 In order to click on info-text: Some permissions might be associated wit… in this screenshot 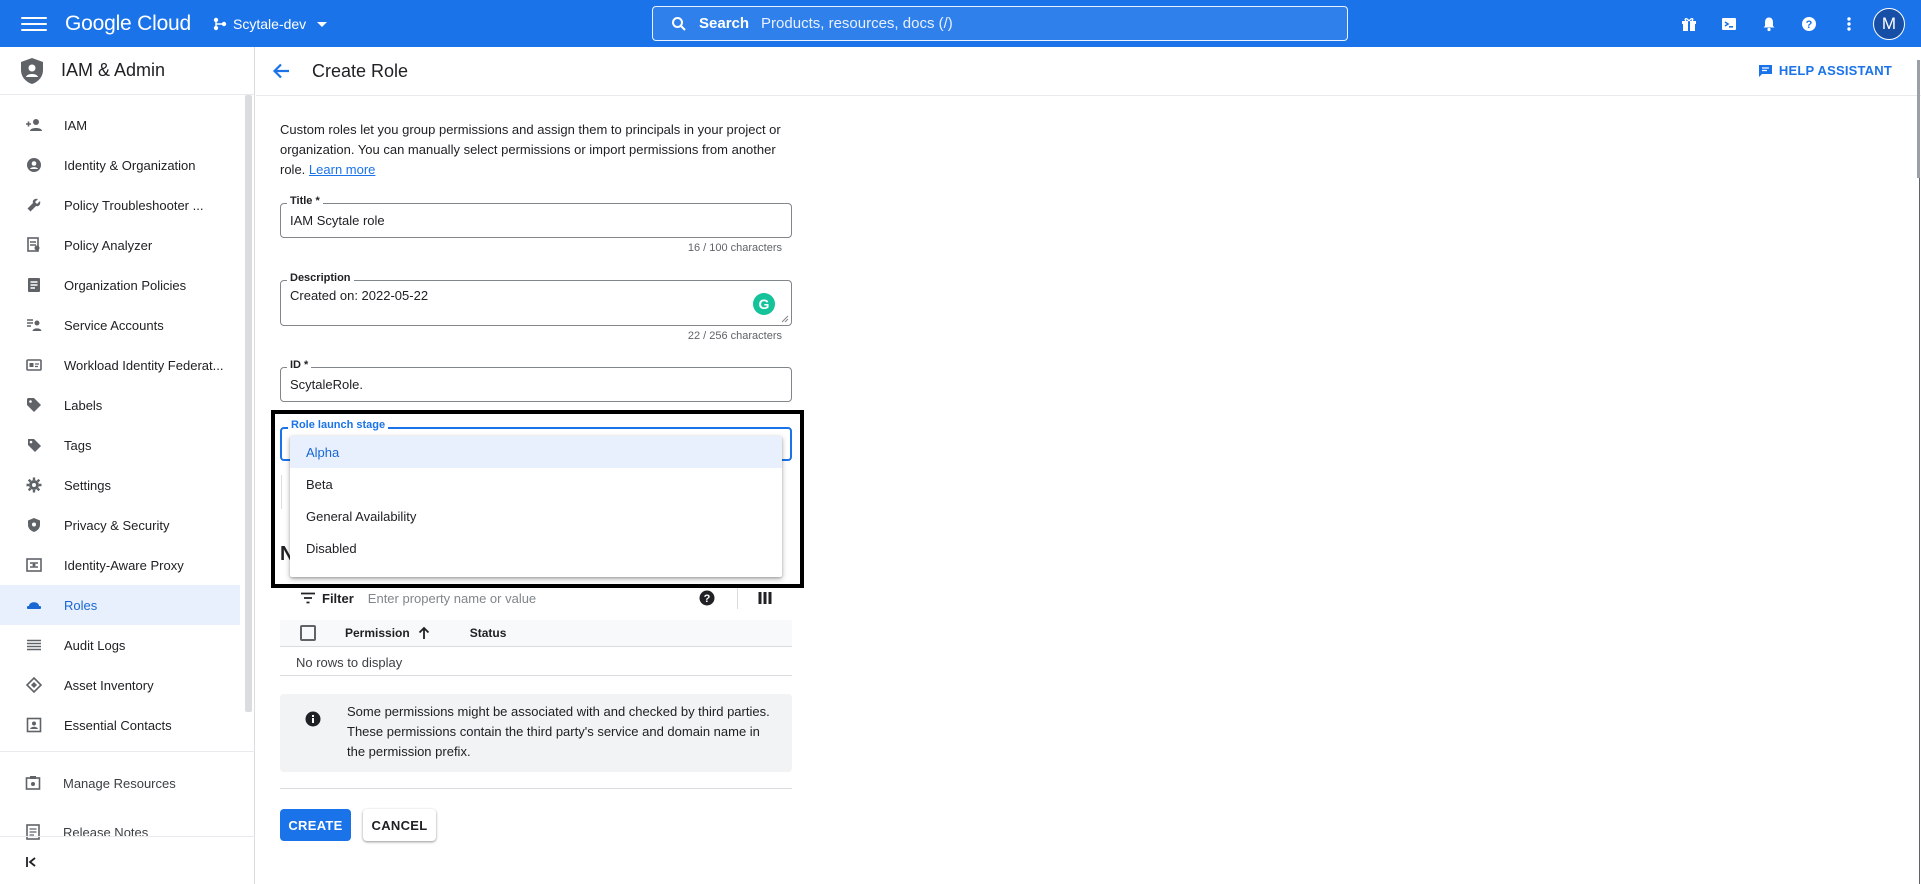, I will do `click(558, 731)`.